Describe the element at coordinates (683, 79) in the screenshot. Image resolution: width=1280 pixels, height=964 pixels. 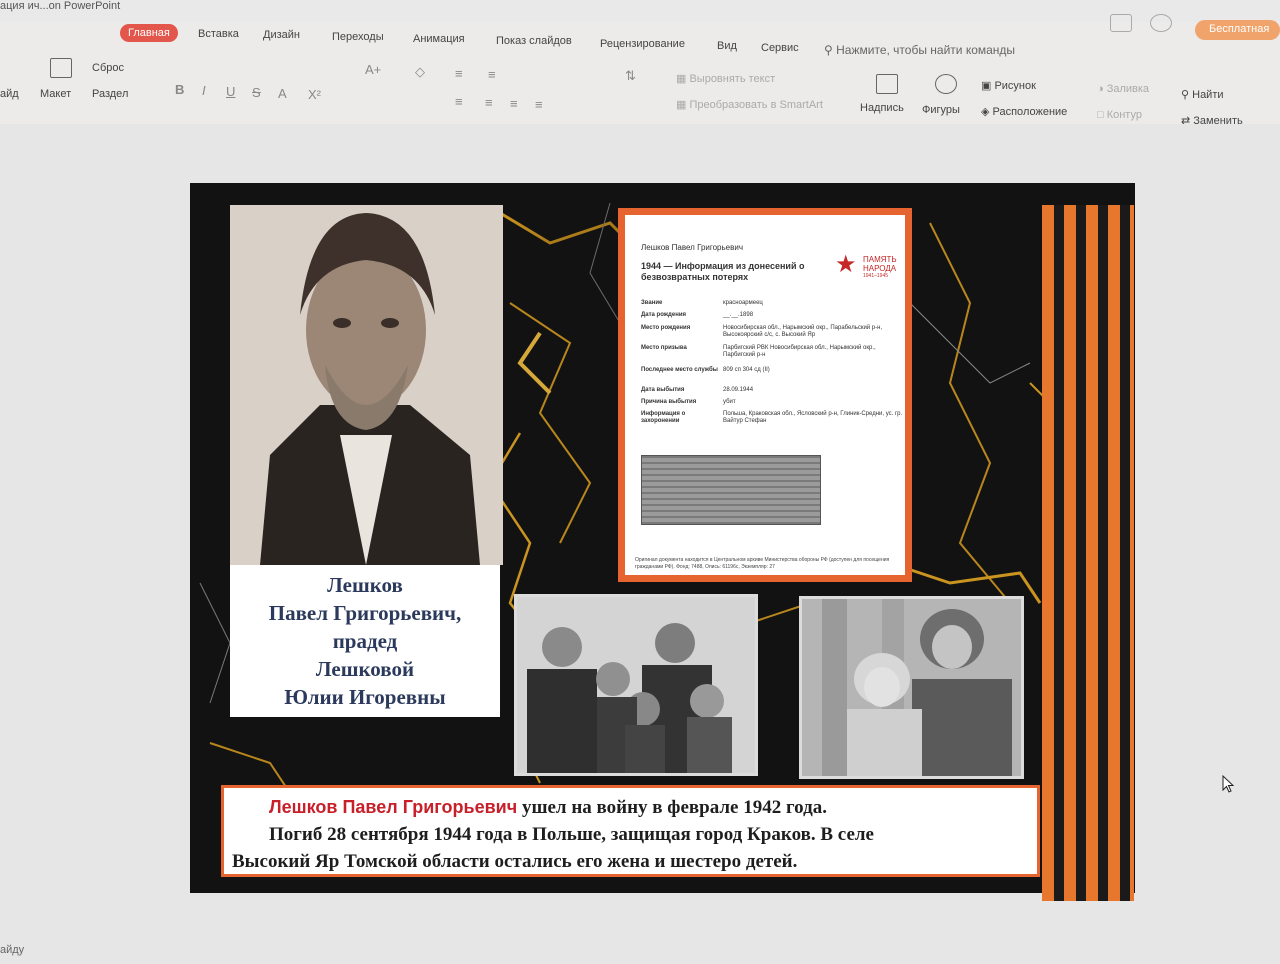
I see `align-text-icon: ▦` at that location.